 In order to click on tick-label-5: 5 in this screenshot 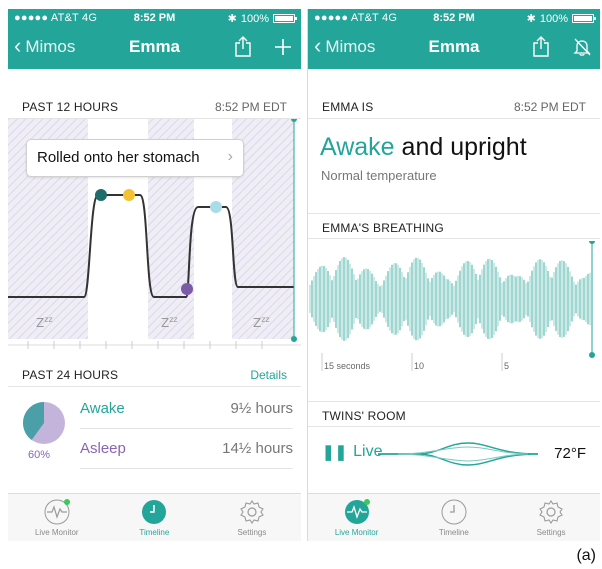, I will do `click(507, 366)`.